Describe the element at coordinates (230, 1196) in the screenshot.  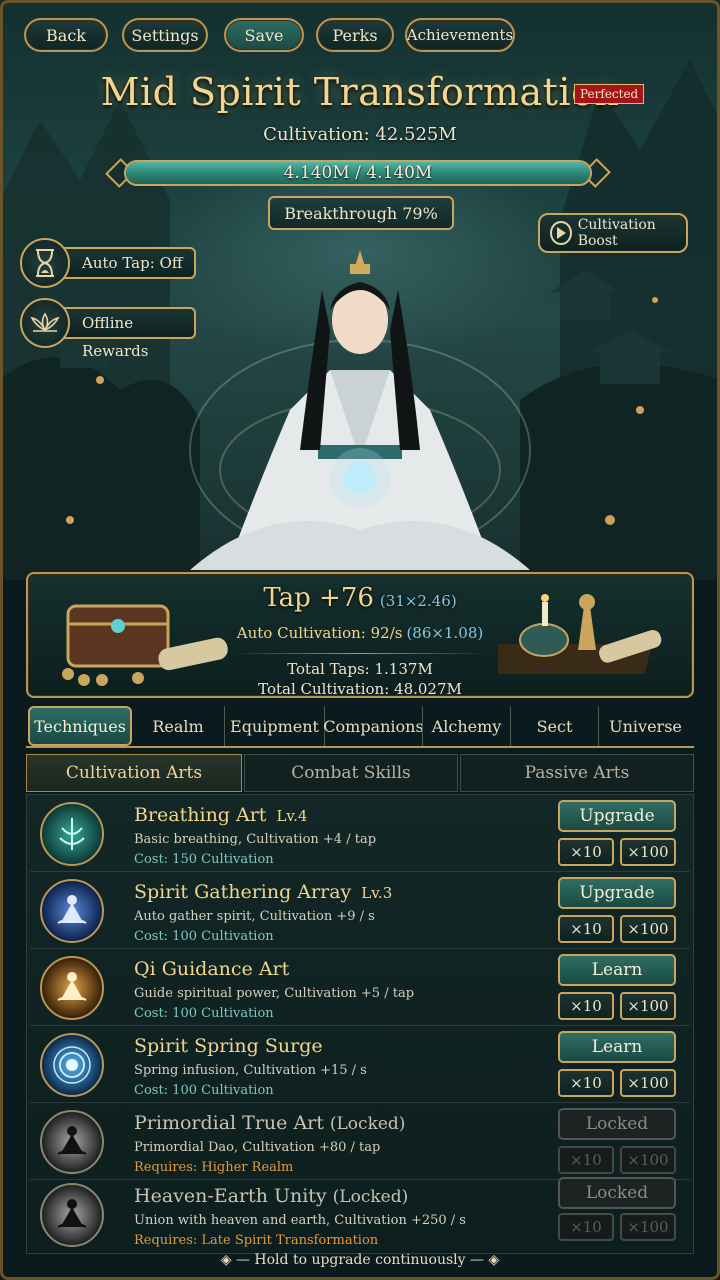
I see `technique-name-text: Heaven-Earth Unity` at that location.